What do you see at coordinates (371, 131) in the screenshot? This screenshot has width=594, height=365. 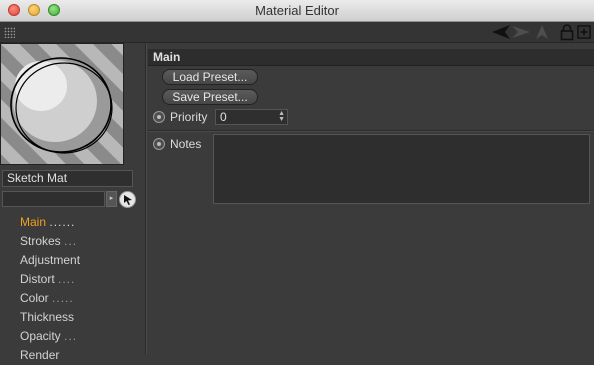 I see `separator` at bounding box center [371, 131].